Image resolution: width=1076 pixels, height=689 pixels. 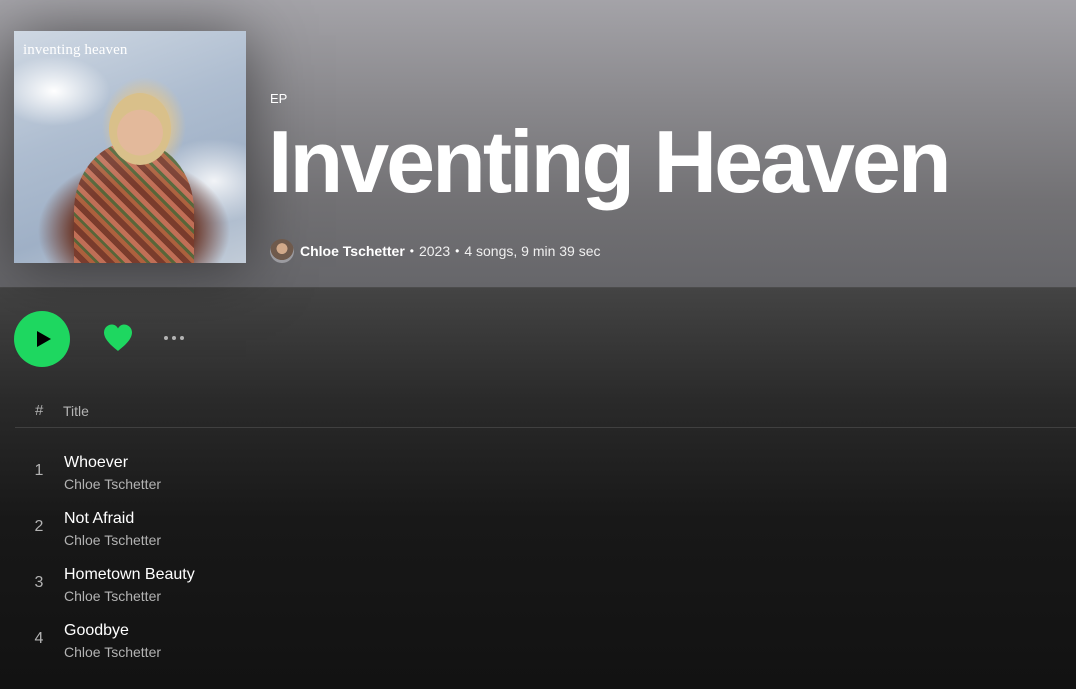 What do you see at coordinates (279, 98) in the screenshot?
I see `album-type-label: EP` at bounding box center [279, 98].